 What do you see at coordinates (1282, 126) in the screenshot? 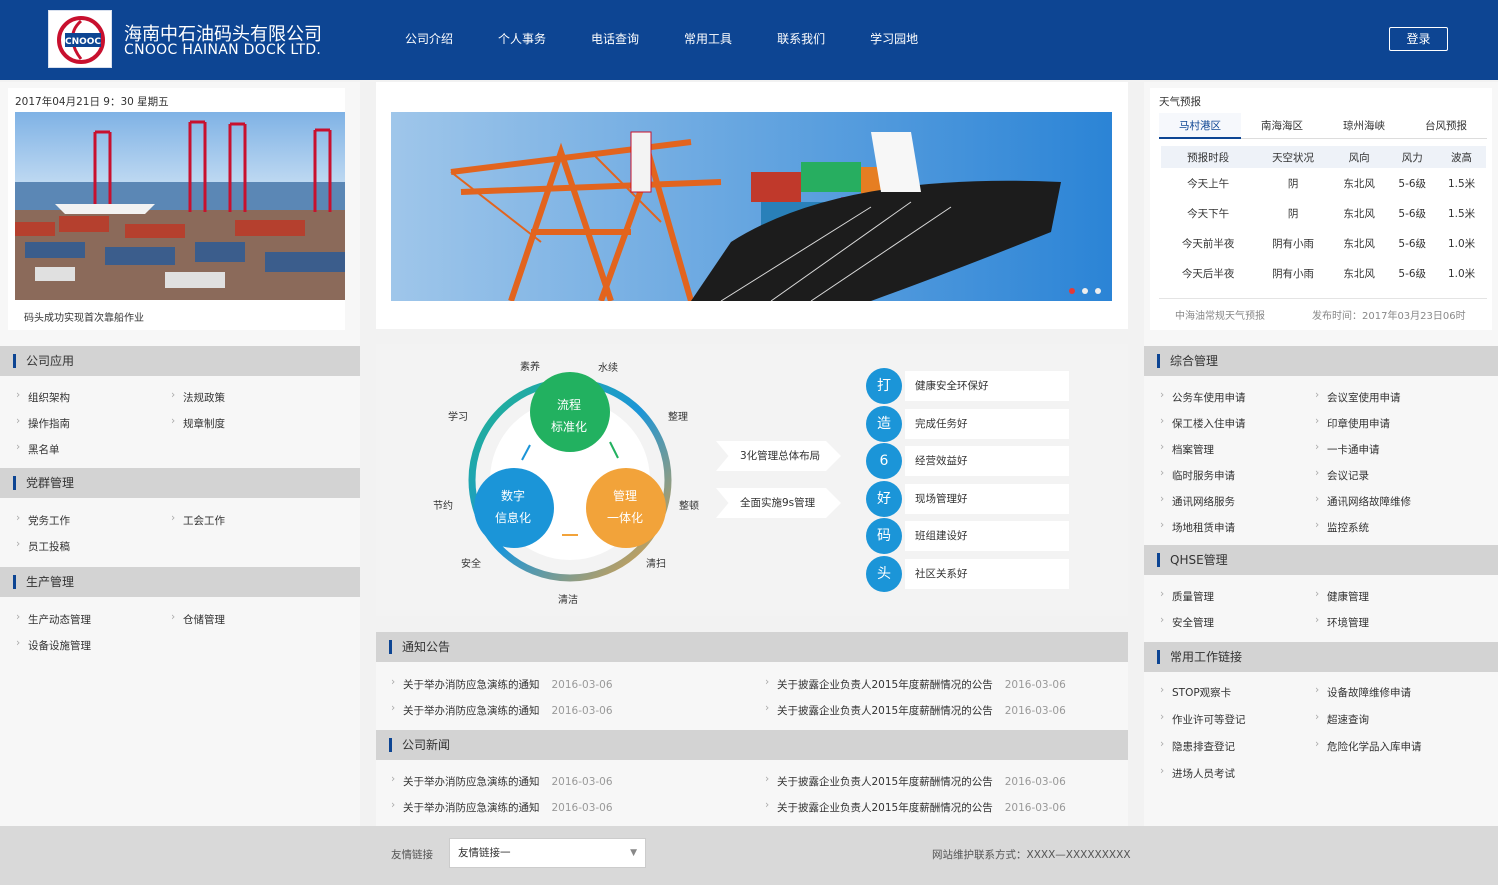
I see `tab-south-sea: 南海海区` at bounding box center [1282, 126].